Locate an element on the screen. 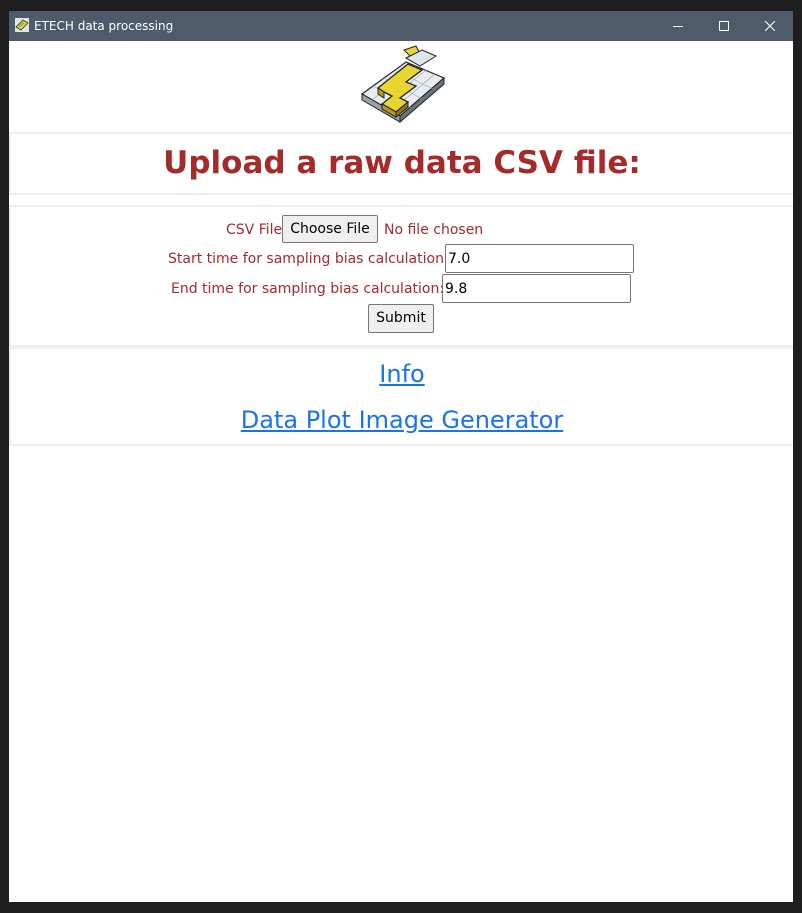 This screenshot has width=802, height=913. file-status-text: No file chosen is located at coordinates (434, 230).